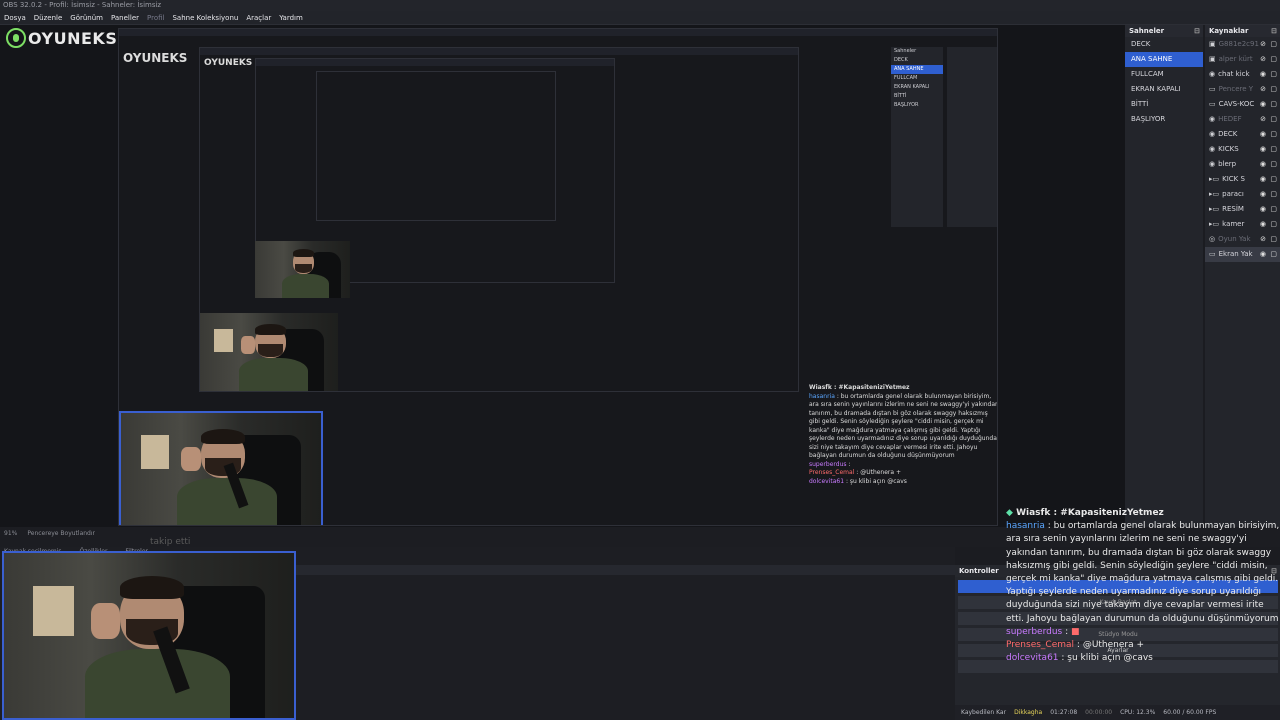 This screenshot has height=720, width=1280. Describe the element at coordinates (155, 58) in the screenshot. I see `nested-logo: OYUNEKS` at that location.